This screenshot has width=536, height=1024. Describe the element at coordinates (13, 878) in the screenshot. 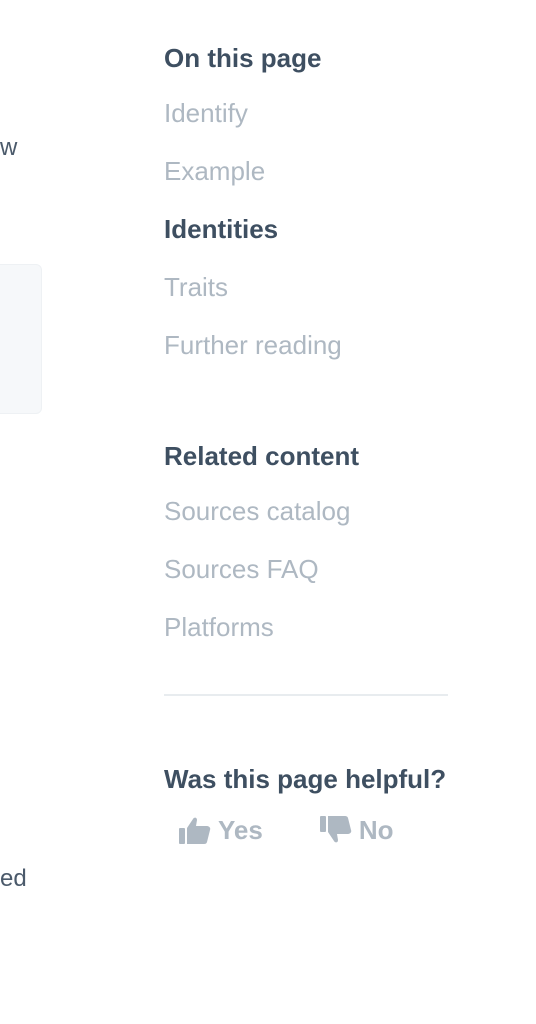

I see `main-content-text-fragment: ed` at that location.